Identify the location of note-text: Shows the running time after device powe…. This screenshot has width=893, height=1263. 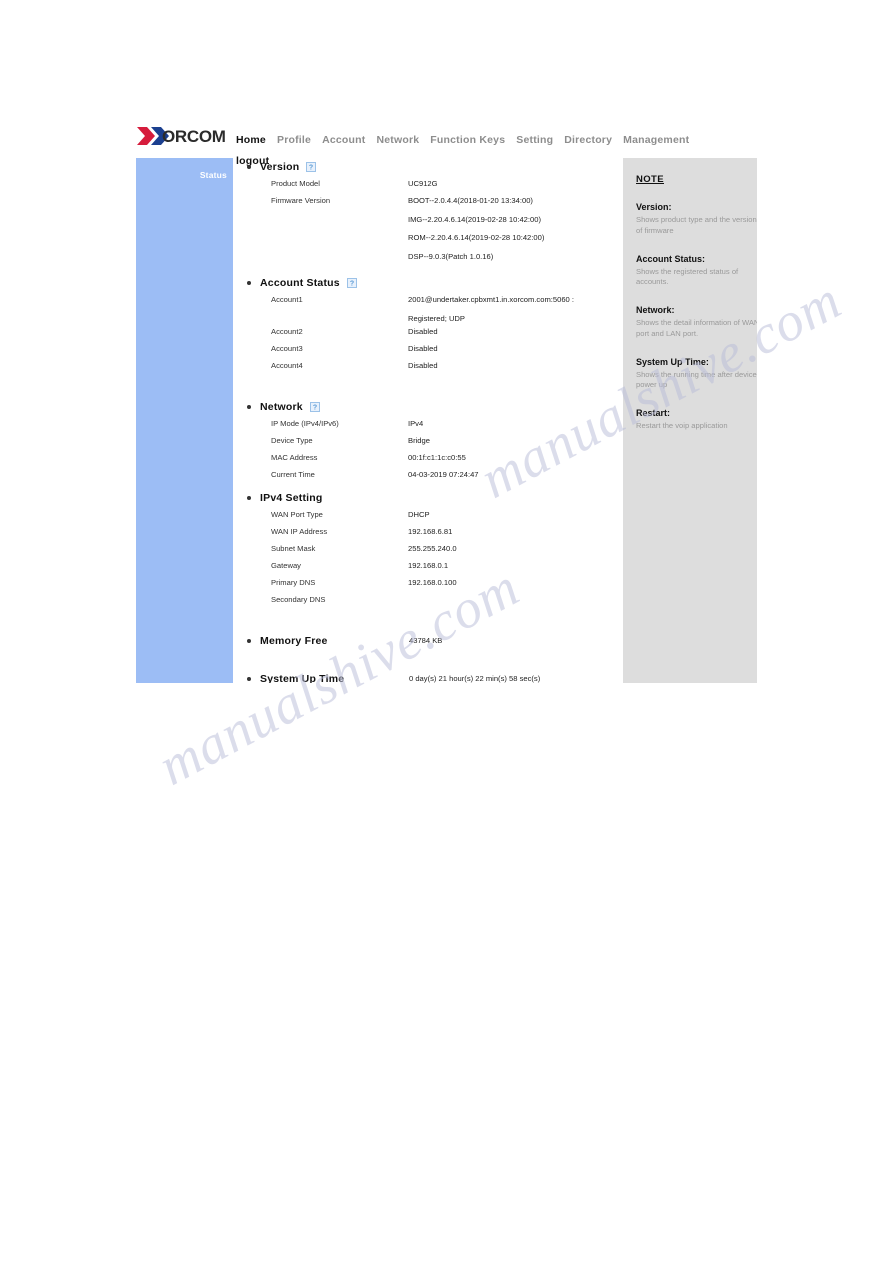
(696, 379).